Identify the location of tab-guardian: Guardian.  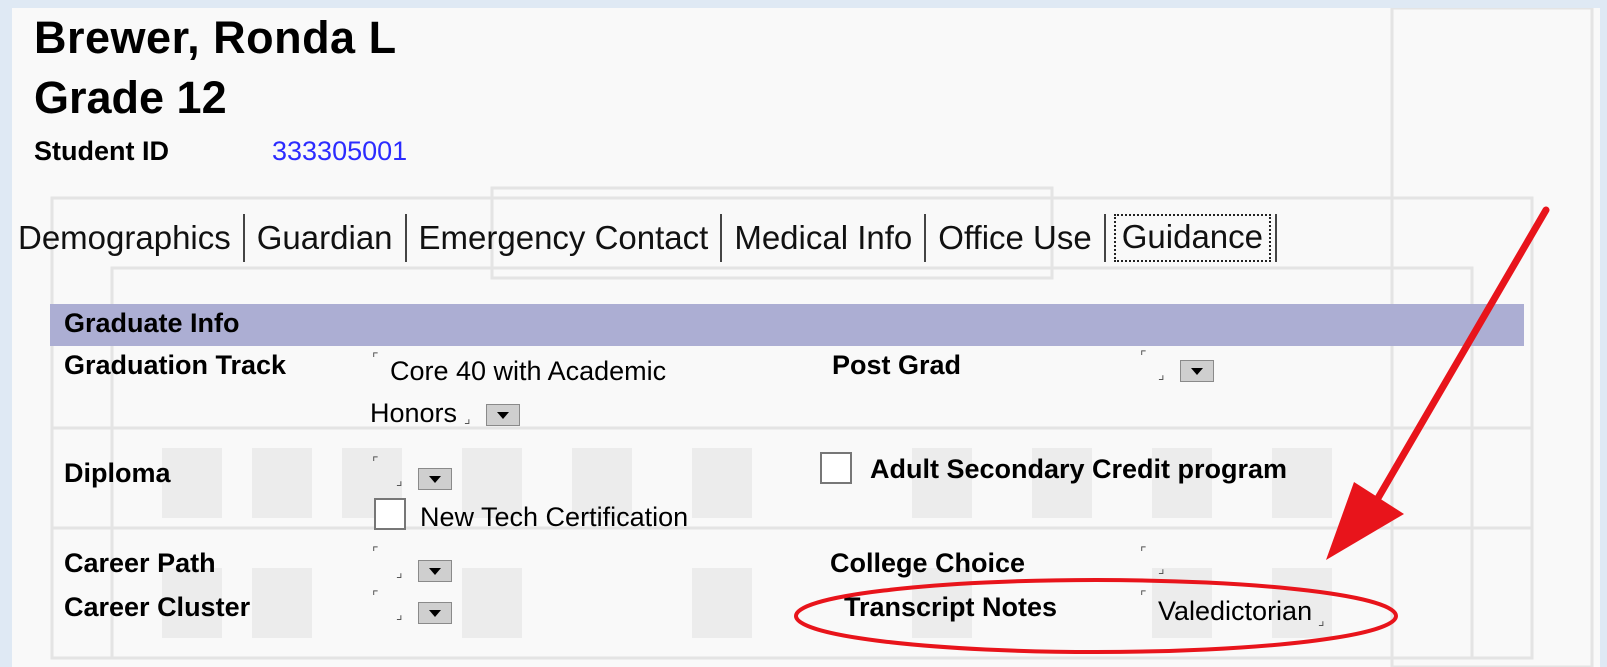
(325, 238).